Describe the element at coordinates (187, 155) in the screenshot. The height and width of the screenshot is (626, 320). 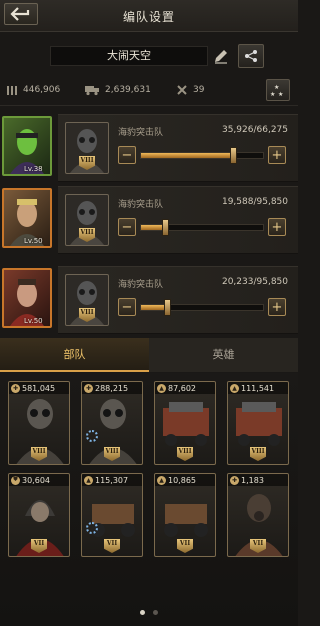
I see `slider-fill` at that location.